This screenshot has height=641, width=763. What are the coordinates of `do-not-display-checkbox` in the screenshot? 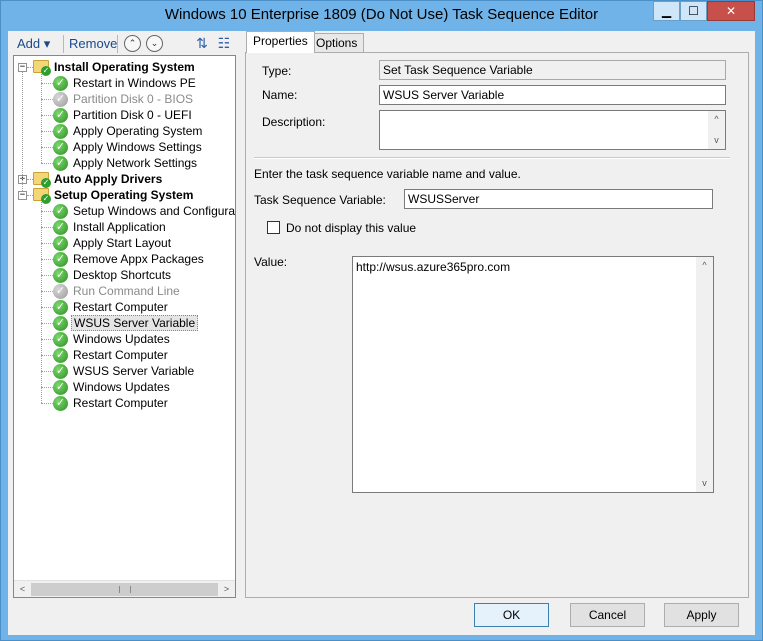 It's located at (273, 227).